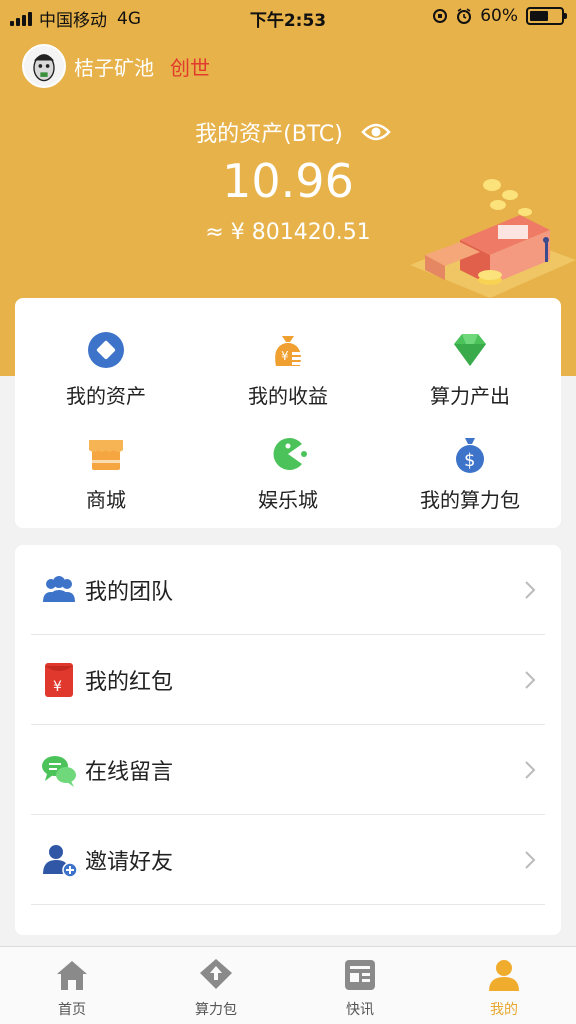 This screenshot has height=1024, width=576. I want to click on tab-label: 算力包, so click(216, 1010).